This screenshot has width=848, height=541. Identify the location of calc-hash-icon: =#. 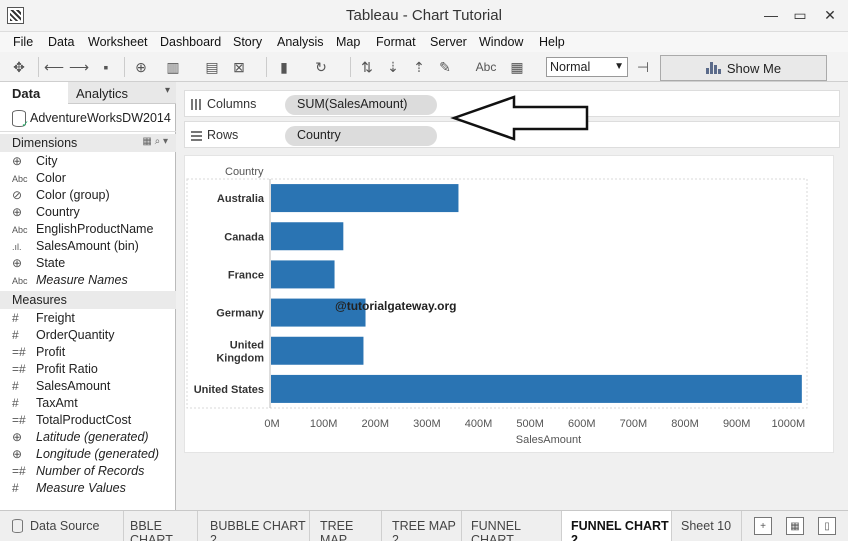
(19, 352).